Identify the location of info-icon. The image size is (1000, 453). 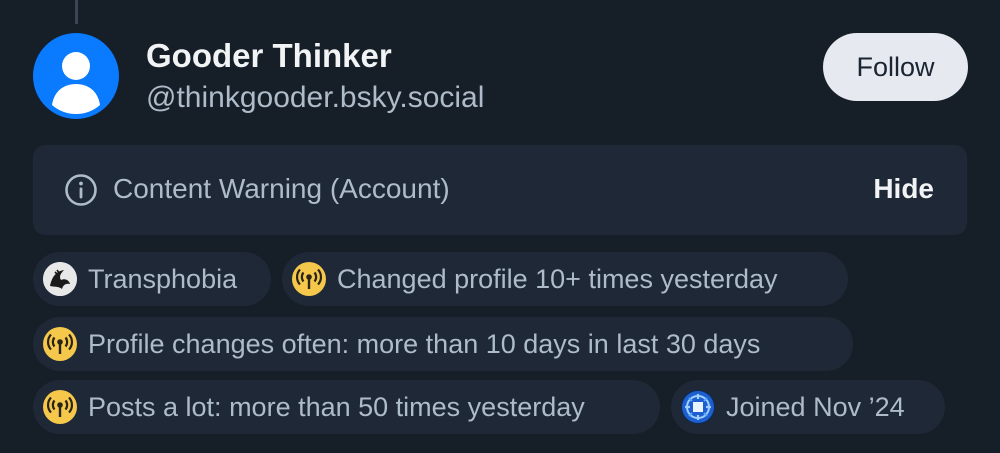
(81, 190).